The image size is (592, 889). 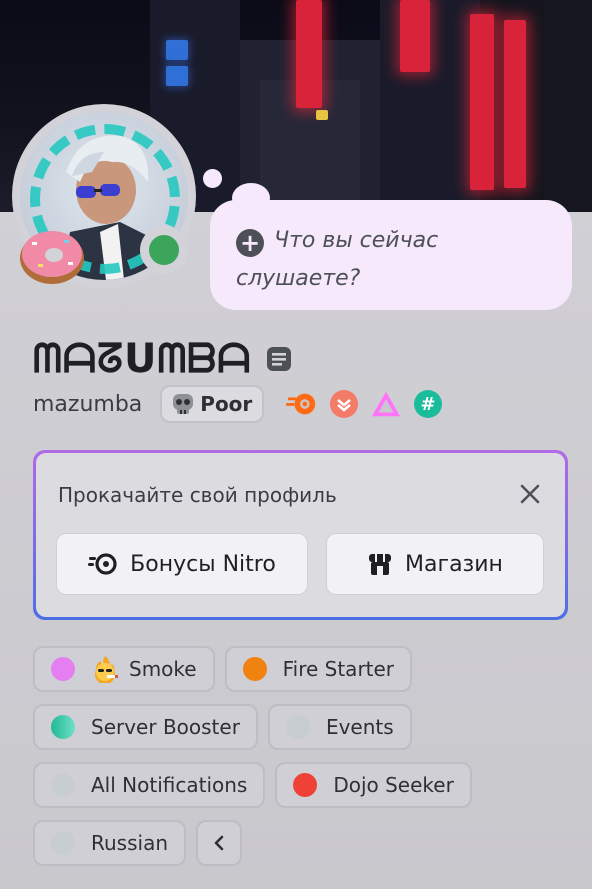 I want to click on role-label: Fire Starter, so click(x=338, y=669).